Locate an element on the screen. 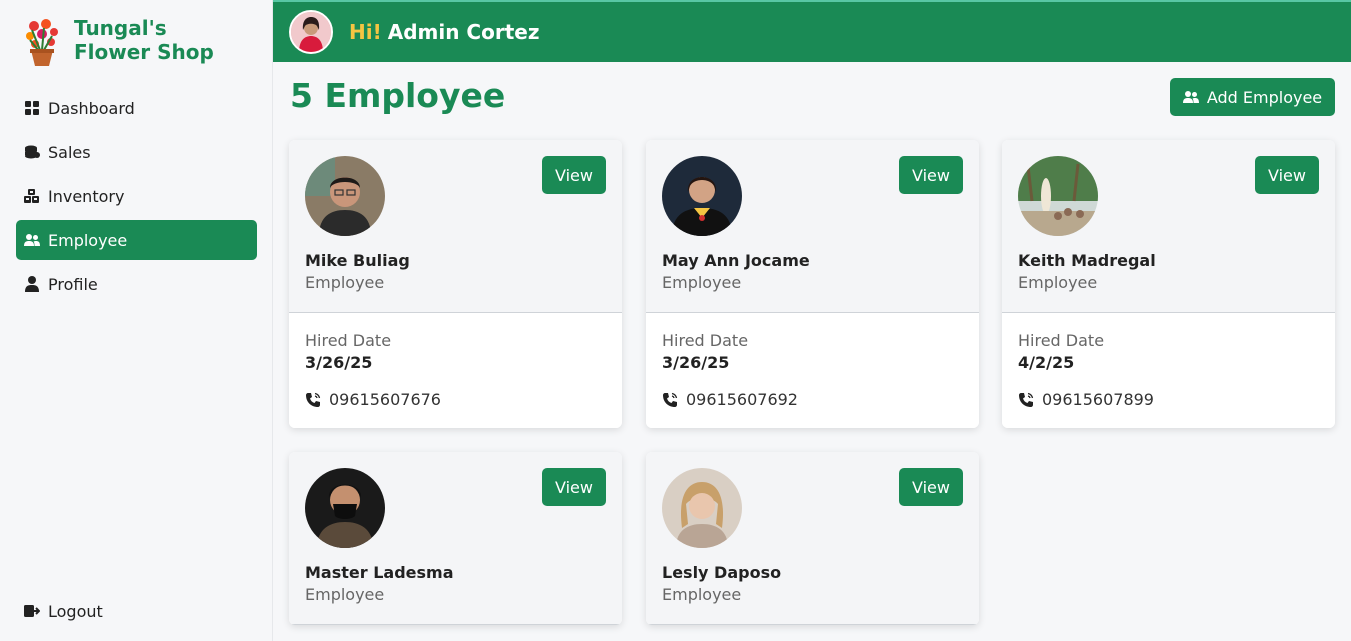 This screenshot has width=1351, height=641. employee-card-details: Hired Date 4/2/25 09615607899 is located at coordinates (1168, 370).